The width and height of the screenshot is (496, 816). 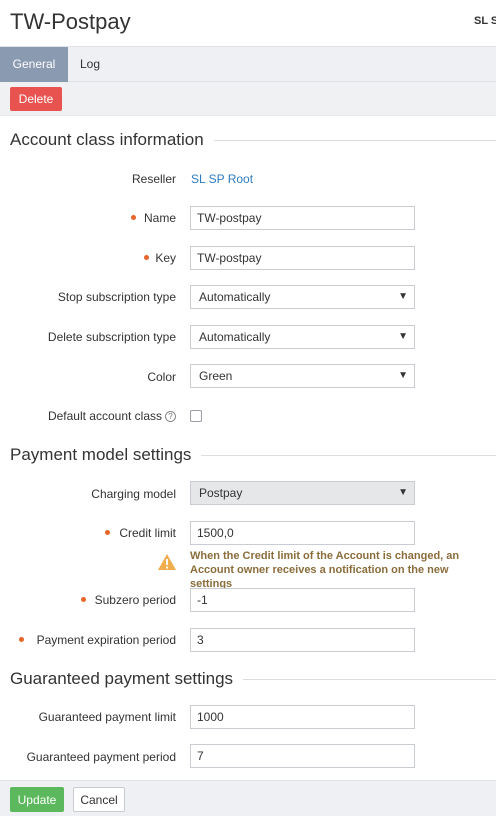 I want to click on charging-model-label: Charging model, so click(x=133, y=494).